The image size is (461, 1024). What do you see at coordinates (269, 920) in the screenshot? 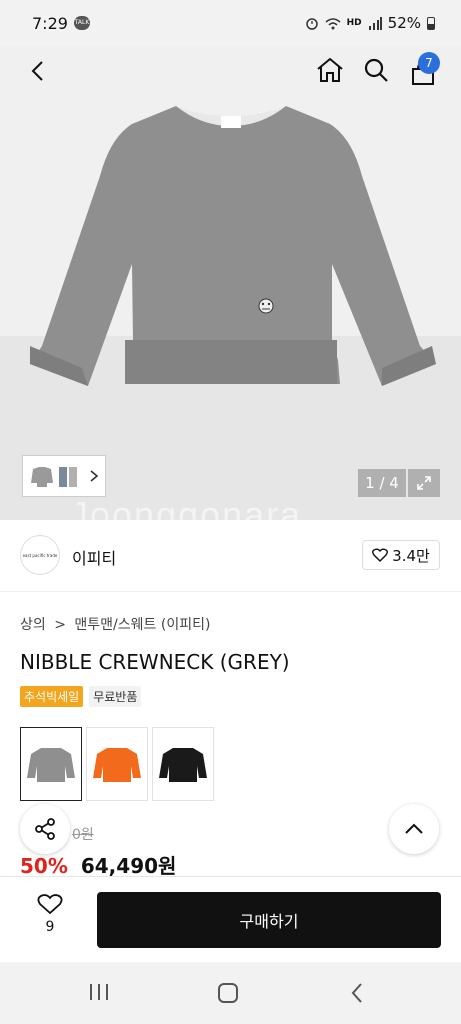
I see `buy-button: 구매하기` at bounding box center [269, 920].